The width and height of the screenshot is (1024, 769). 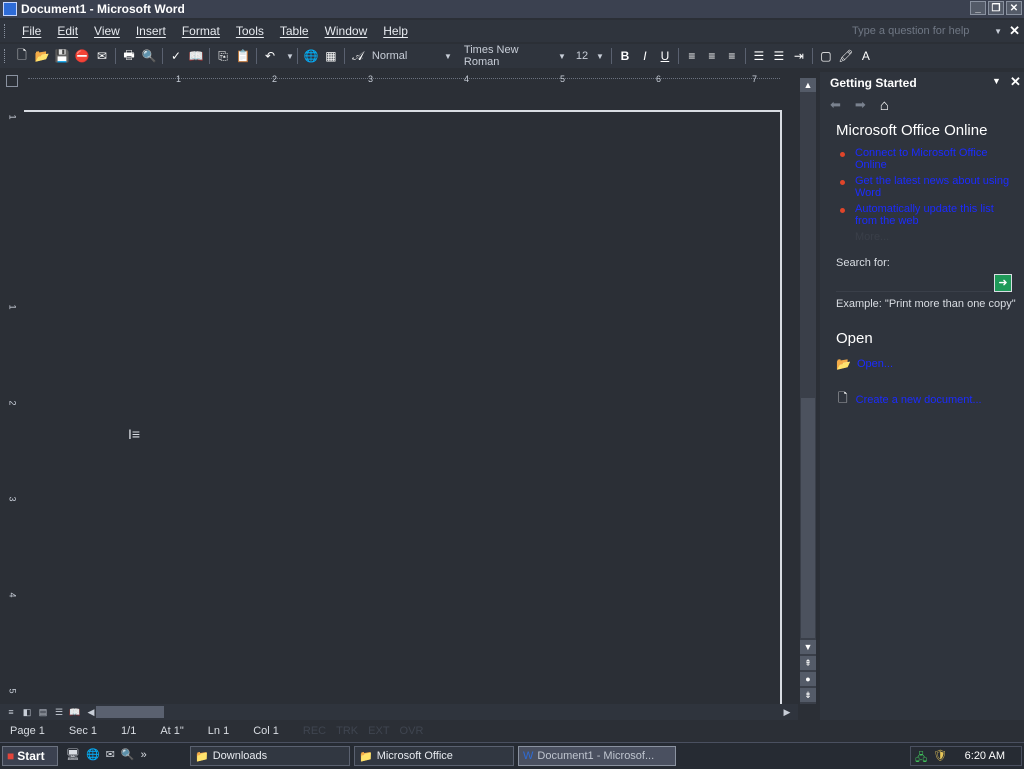 What do you see at coordinates (294, 31) in the screenshot?
I see `menu-table: Table` at bounding box center [294, 31].